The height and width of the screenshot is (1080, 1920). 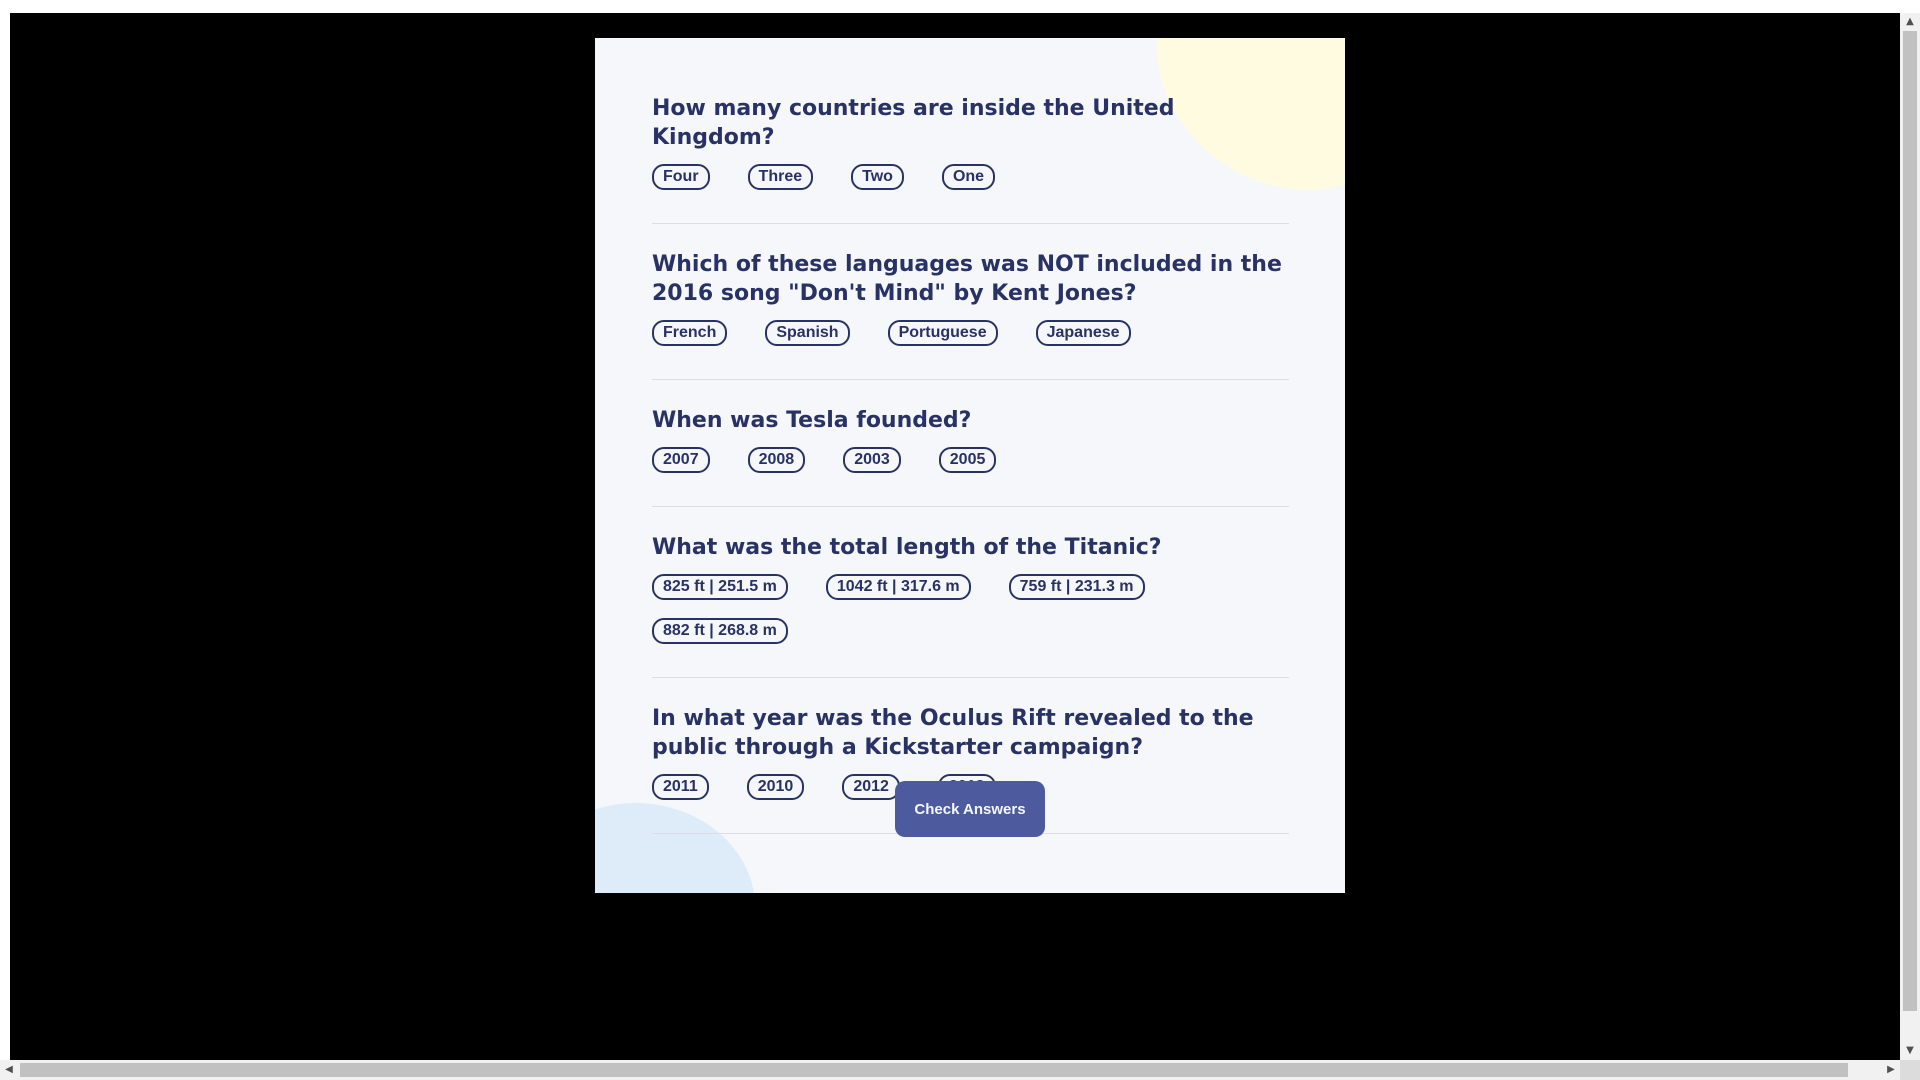 I want to click on answer-option: Spanish, so click(x=807, y=333).